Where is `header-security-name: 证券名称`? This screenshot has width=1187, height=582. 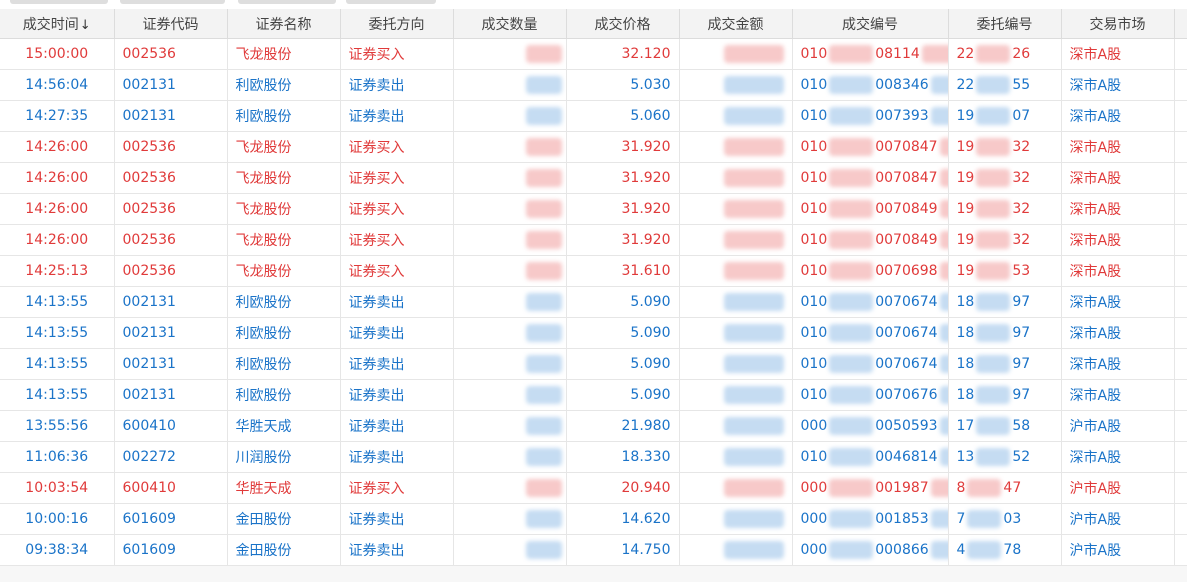 header-security-name: 证券名称 is located at coordinates (284, 24).